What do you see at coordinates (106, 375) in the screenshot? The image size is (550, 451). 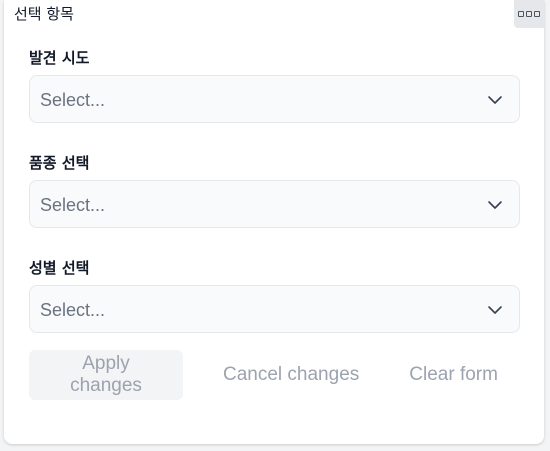 I see `apply-changes-button: Apply changes` at bounding box center [106, 375].